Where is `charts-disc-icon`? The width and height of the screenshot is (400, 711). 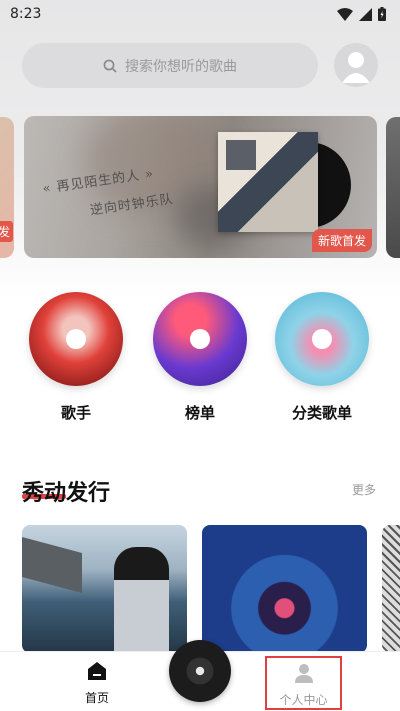
charts-disc-icon is located at coordinates (200, 339).